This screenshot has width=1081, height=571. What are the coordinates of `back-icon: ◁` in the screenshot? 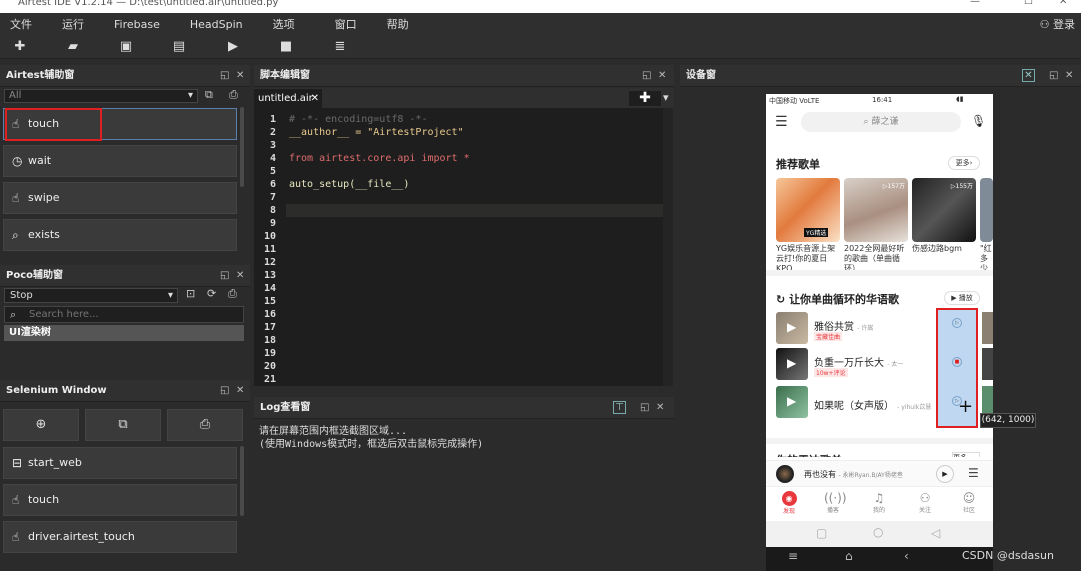 It's located at (935, 533).